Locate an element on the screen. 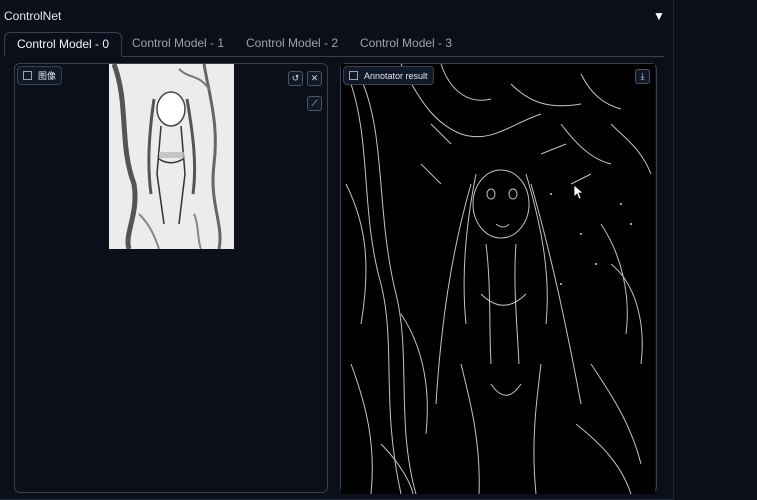  tab-control-model-3: Control Model - 3 is located at coordinates (406, 43).